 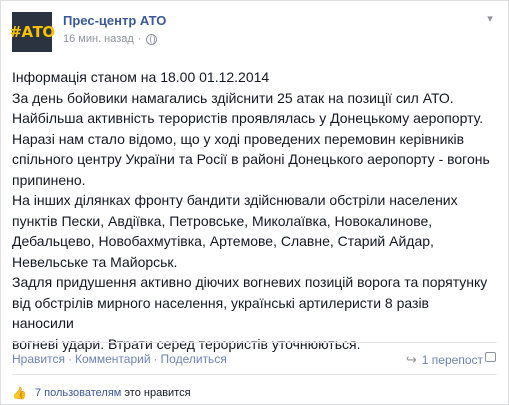 What do you see at coordinates (490, 19) in the screenshot?
I see `chevron-down-icon: ▾` at bounding box center [490, 19].